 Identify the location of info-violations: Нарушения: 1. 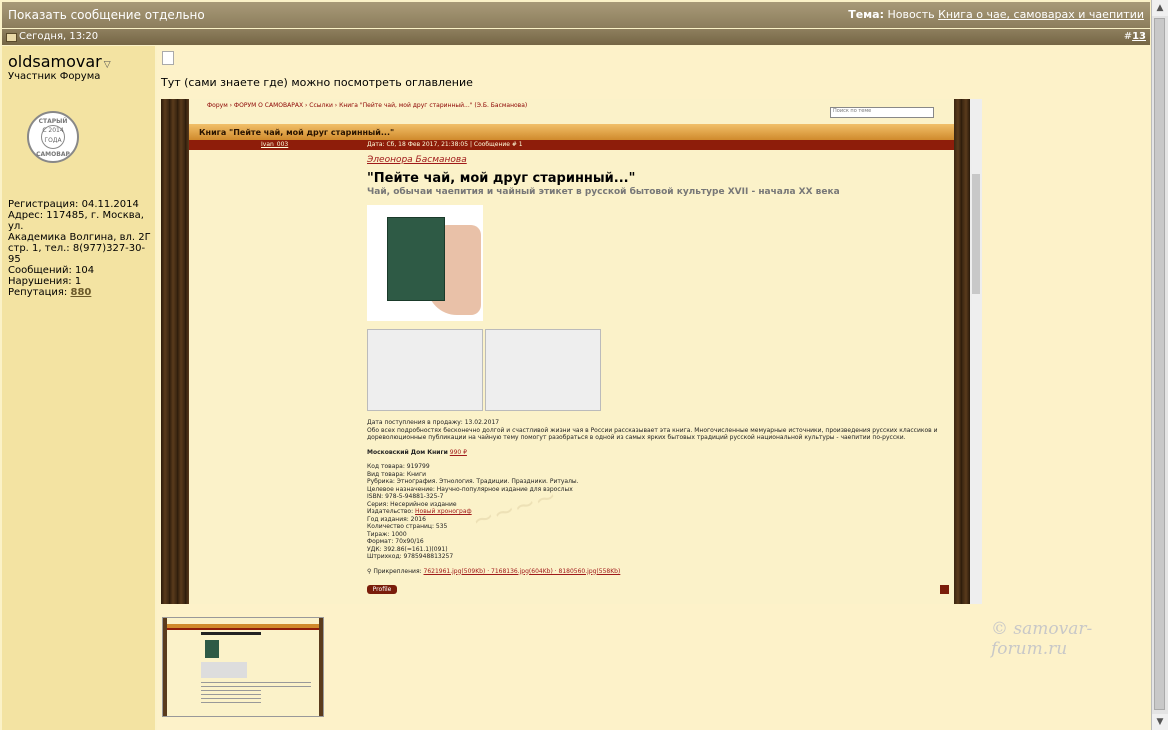
(45, 281).